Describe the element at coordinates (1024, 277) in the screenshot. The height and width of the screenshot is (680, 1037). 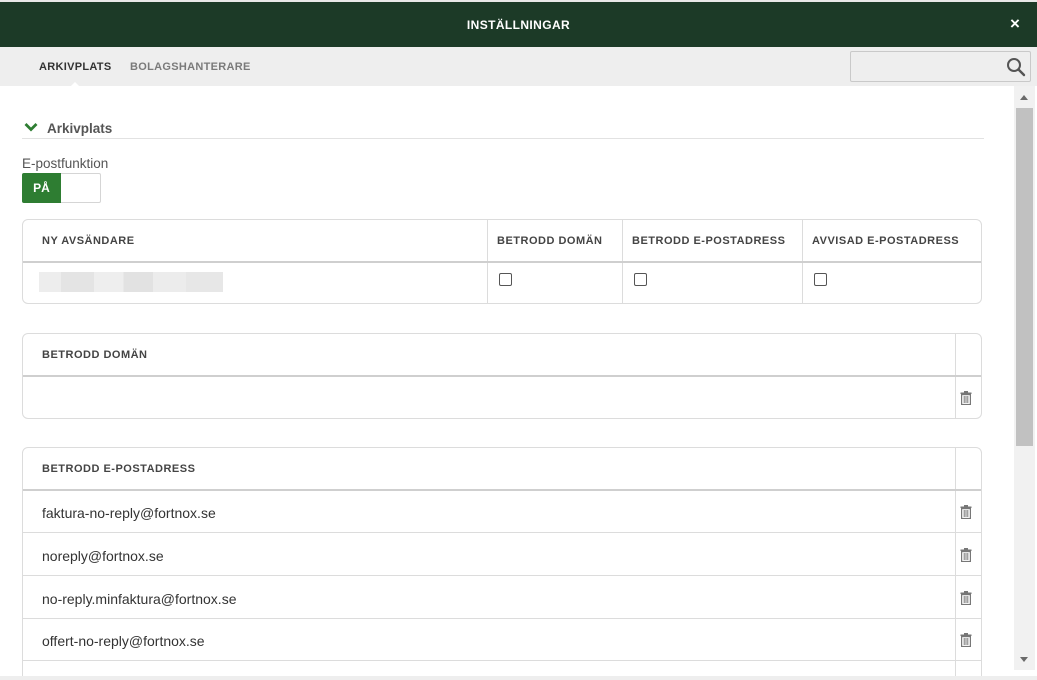
I see `scrollbar-thumb` at that location.